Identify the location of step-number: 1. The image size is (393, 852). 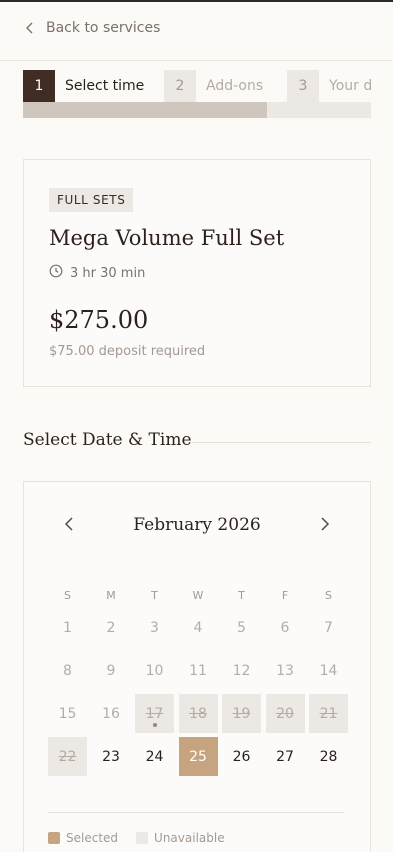
(39, 86).